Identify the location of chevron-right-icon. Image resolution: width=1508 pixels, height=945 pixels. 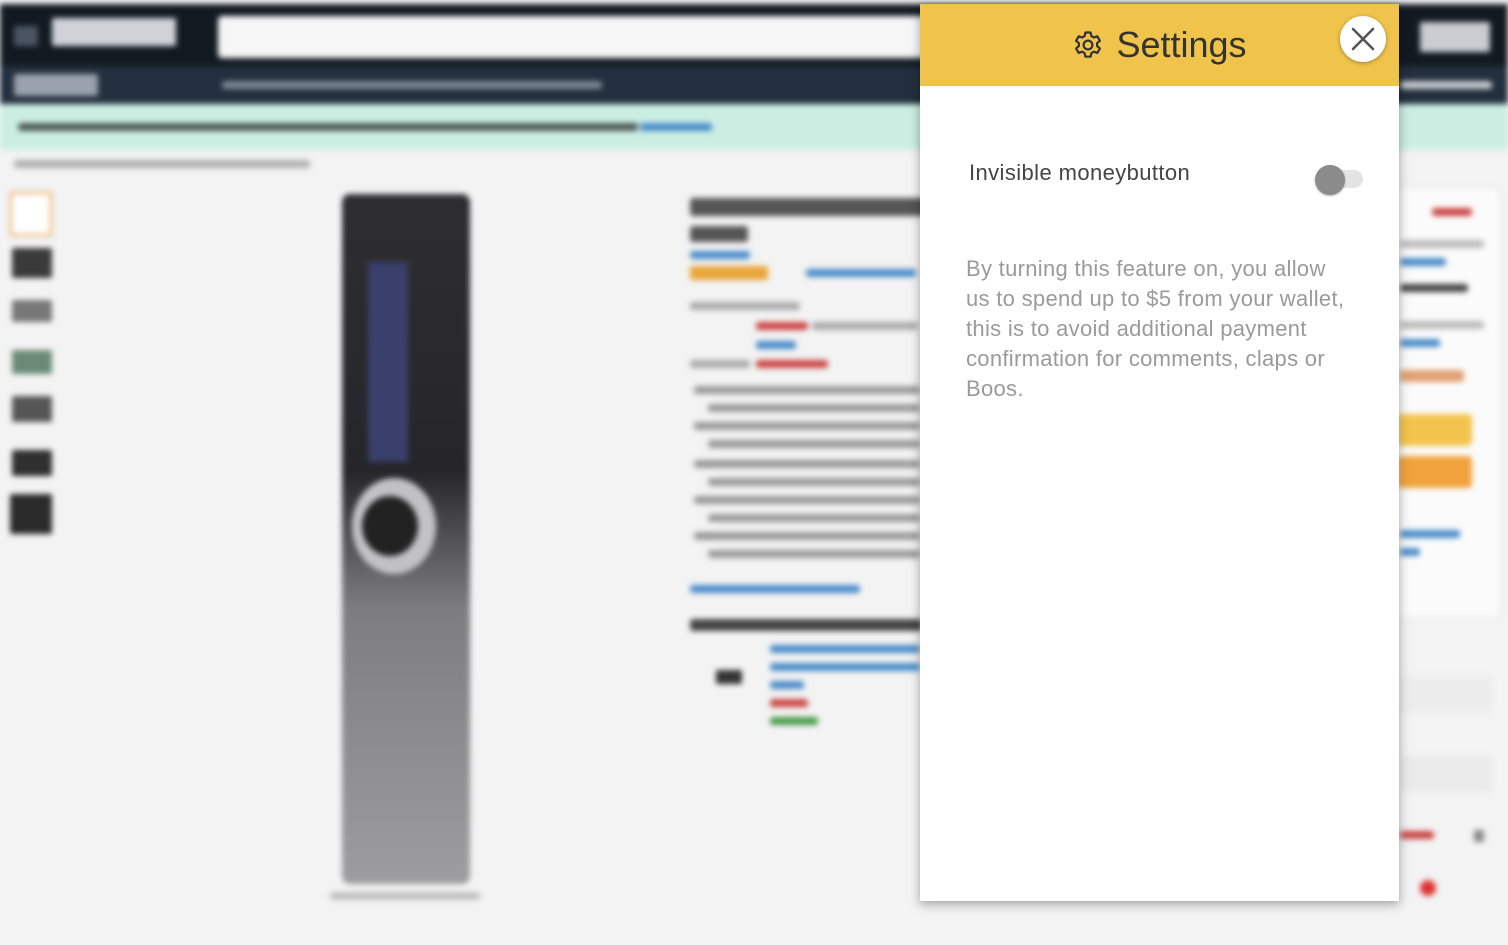
(1479, 836).